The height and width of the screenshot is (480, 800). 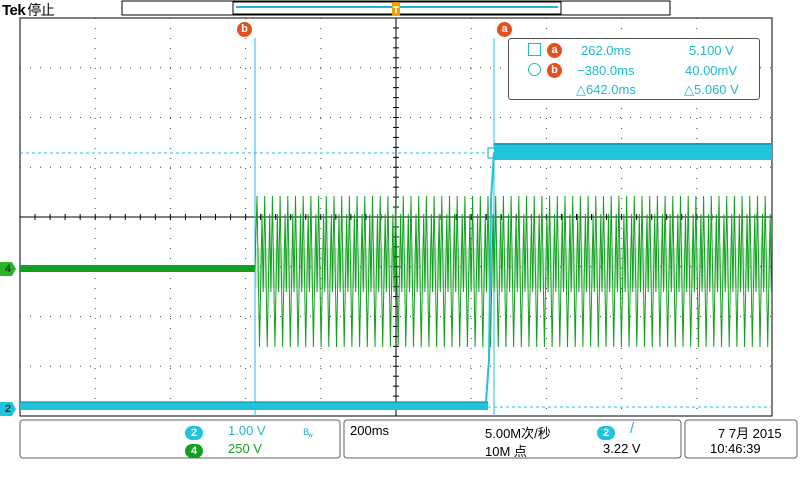 What do you see at coordinates (534, 69) in the screenshot?
I see `cursor-b-circle-icon` at bounding box center [534, 69].